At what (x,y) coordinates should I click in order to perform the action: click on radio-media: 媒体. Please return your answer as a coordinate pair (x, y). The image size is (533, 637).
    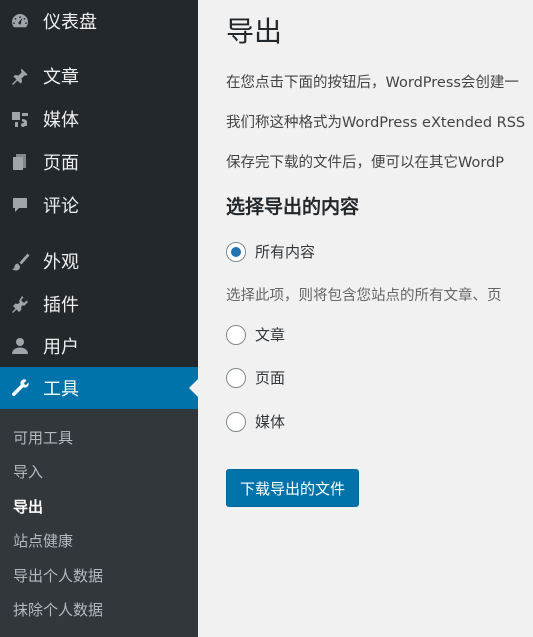
    Looking at the image, I should click on (255, 421).